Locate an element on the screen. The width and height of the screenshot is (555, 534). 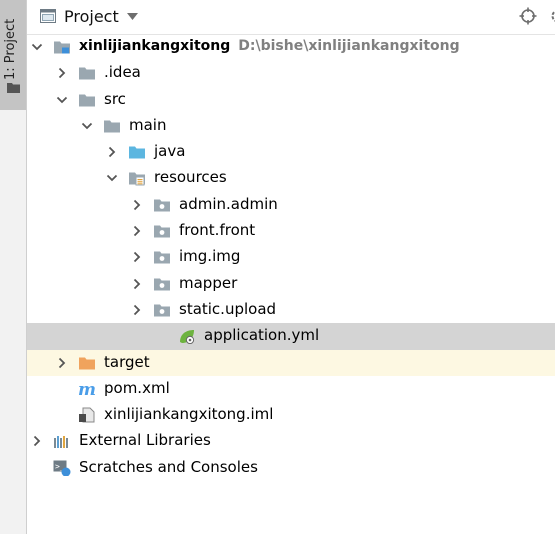
tree-item-name: img.img is located at coordinates (210, 256).